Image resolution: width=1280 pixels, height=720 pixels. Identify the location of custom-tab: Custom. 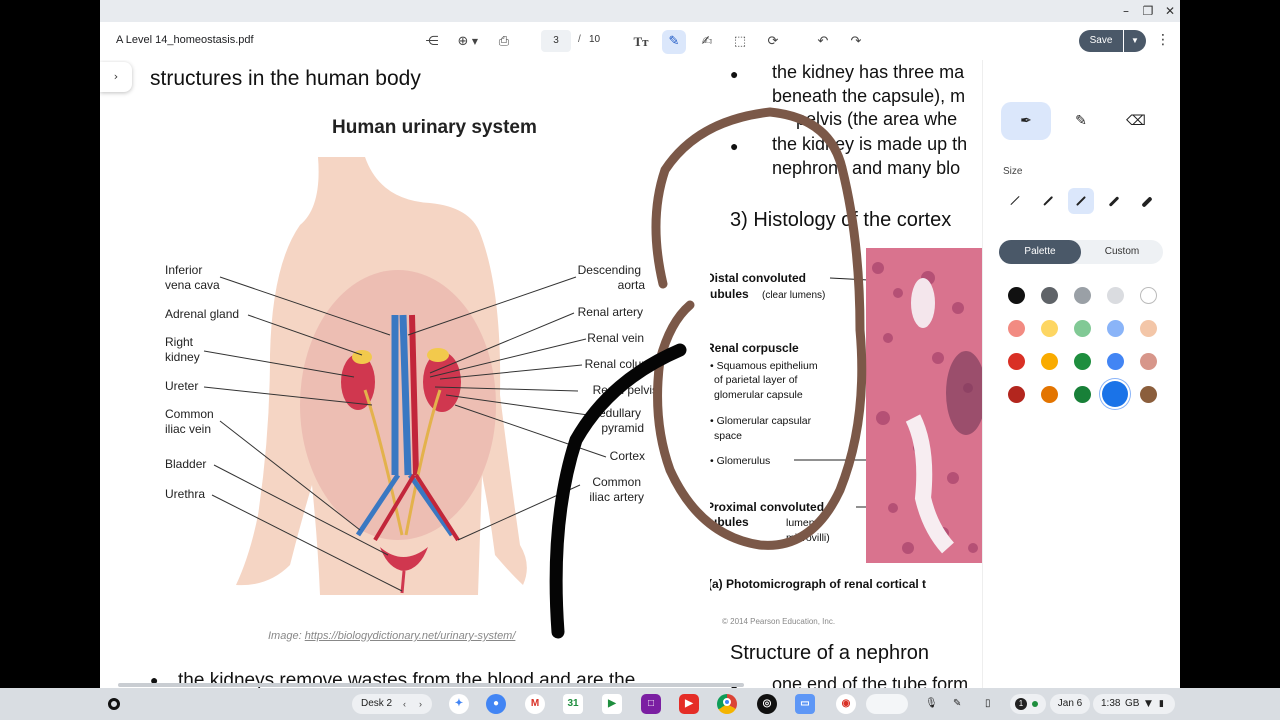
(1122, 252).